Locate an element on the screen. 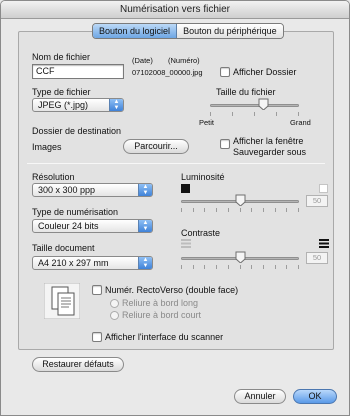 Image resolution: width=350 pixels, height=416 pixels. cancel-button: Annuler is located at coordinates (260, 396).